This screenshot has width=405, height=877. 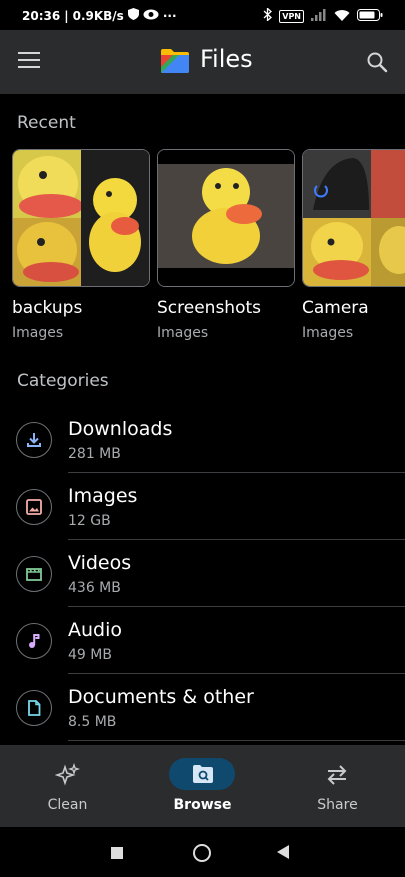 I want to click on sparkle-icon, so click(x=68, y=774).